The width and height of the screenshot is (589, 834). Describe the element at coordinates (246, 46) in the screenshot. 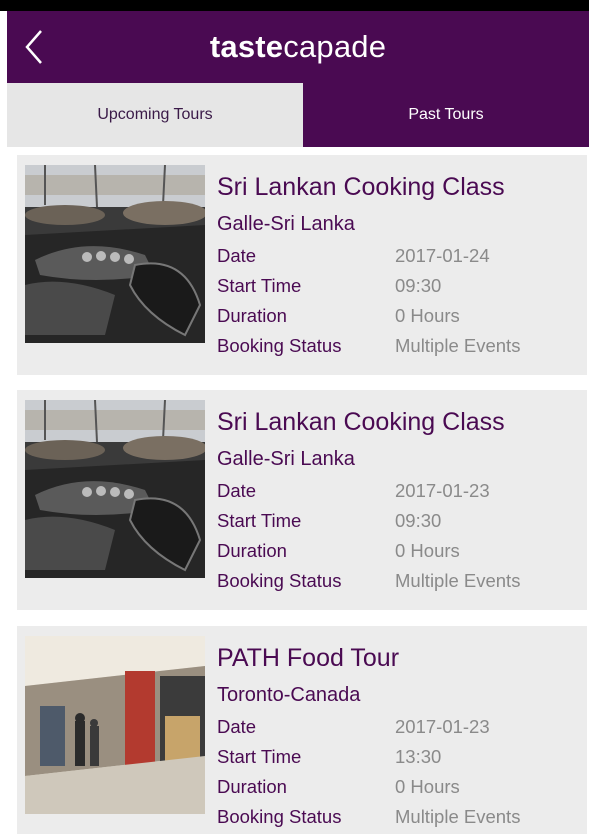

I see `brand-bold: taste` at that location.